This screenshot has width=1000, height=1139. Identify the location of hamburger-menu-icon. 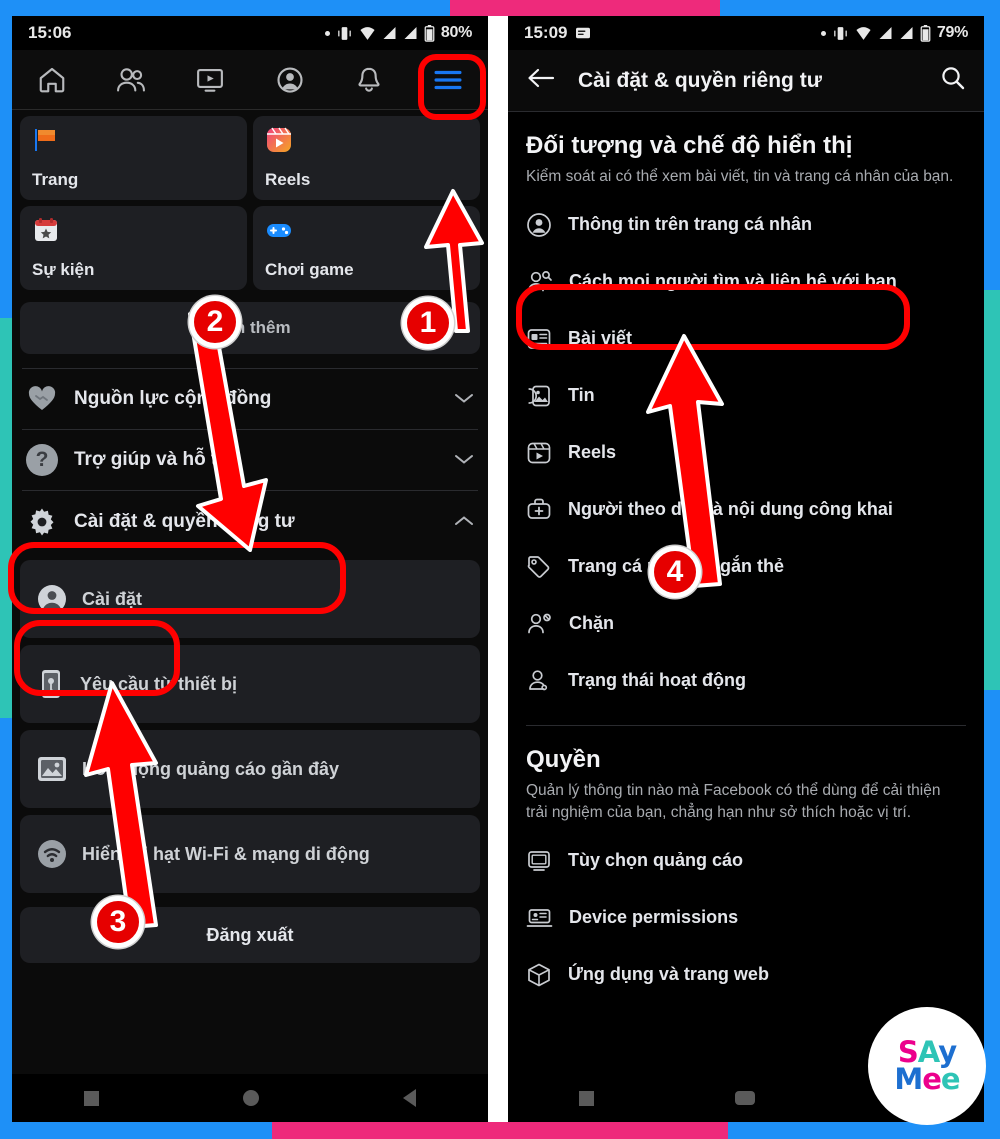
(448, 79).